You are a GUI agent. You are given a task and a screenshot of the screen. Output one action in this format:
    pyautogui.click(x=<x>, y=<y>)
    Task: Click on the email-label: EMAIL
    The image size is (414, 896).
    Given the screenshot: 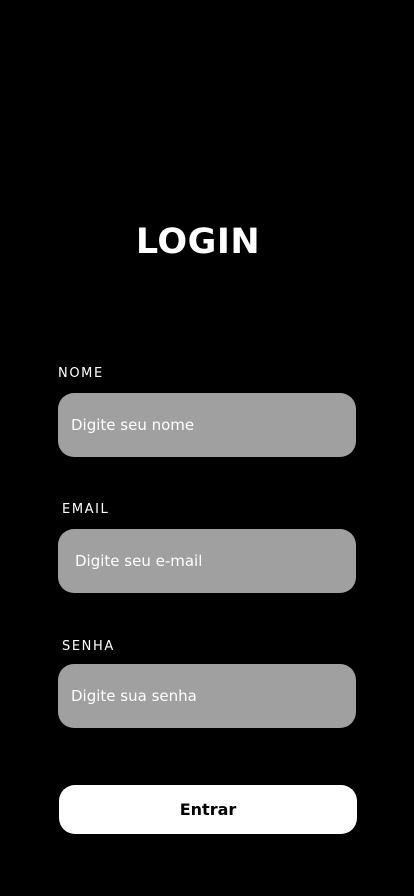 What is the action you would take?
    pyautogui.click(x=86, y=509)
    